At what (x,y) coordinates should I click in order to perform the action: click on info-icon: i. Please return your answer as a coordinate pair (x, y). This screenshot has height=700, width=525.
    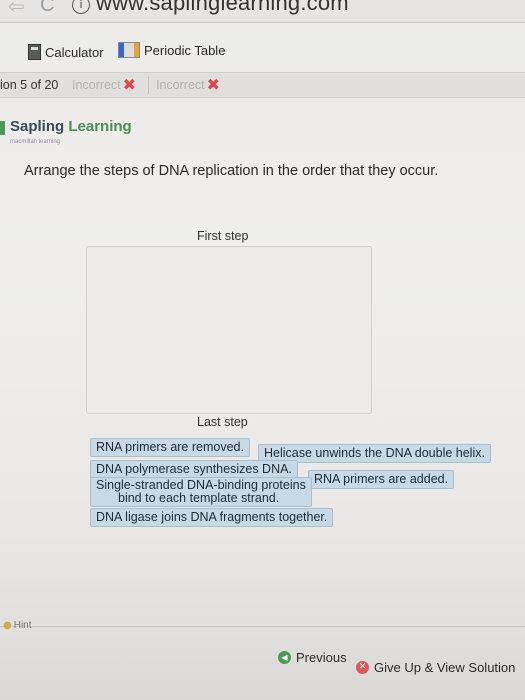
    Looking at the image, I should click on (81, 7).